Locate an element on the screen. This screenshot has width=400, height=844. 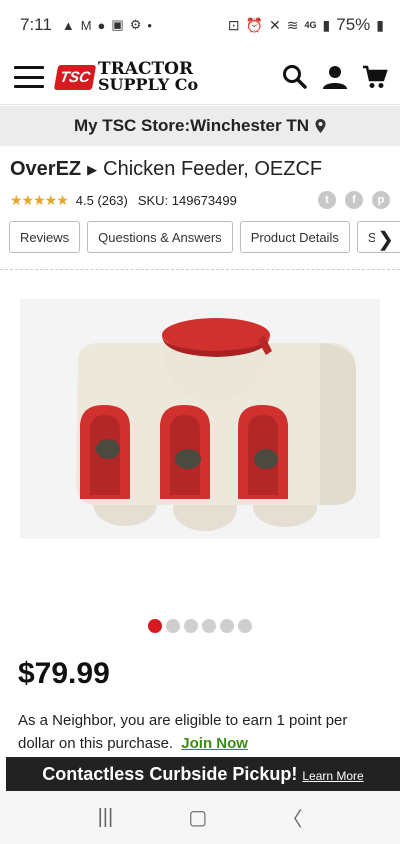
cart-icon is located at coordinates (375, 77).